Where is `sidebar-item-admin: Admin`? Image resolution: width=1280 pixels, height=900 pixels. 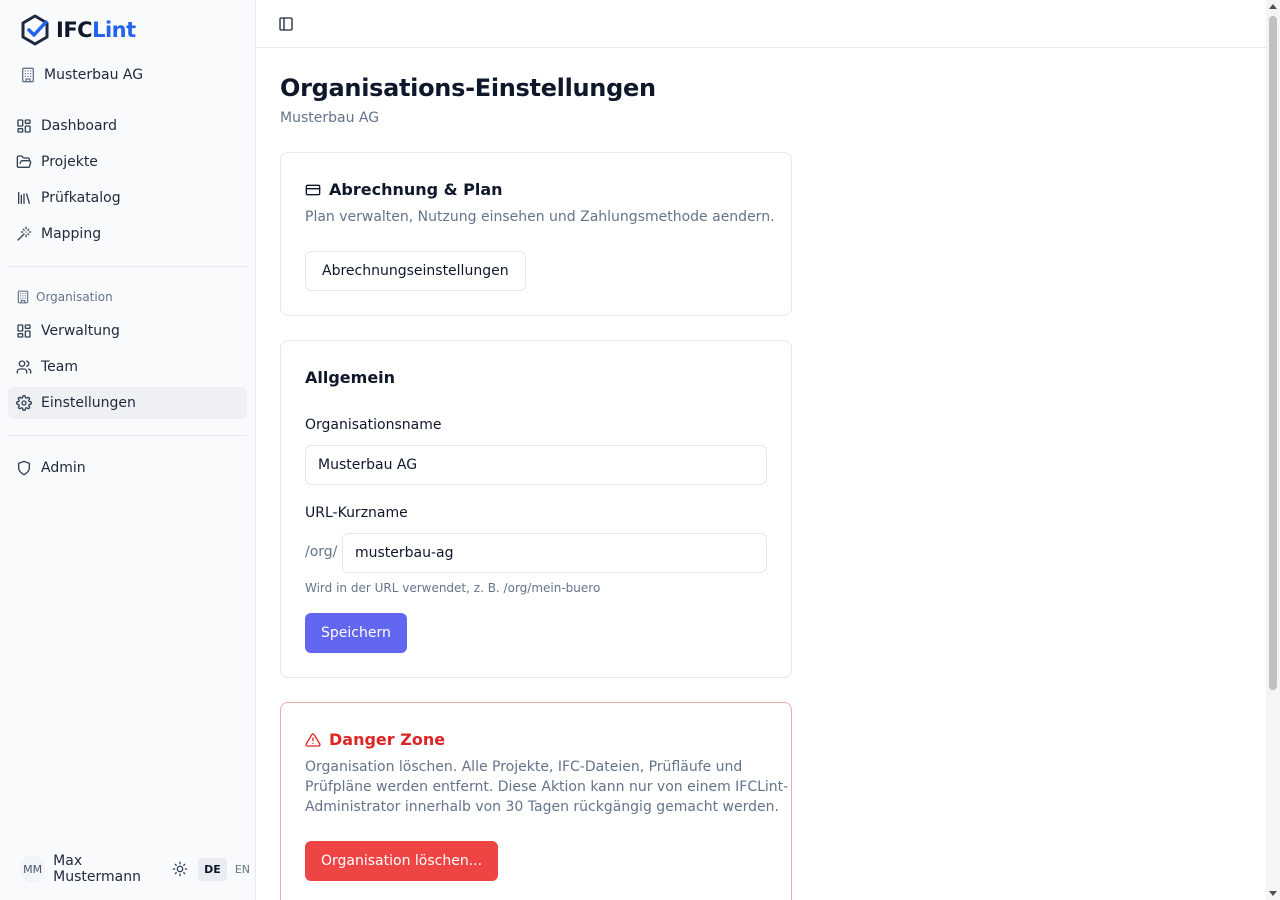 sidebar-item-admin: Admin is located at coordinates (127, 468).